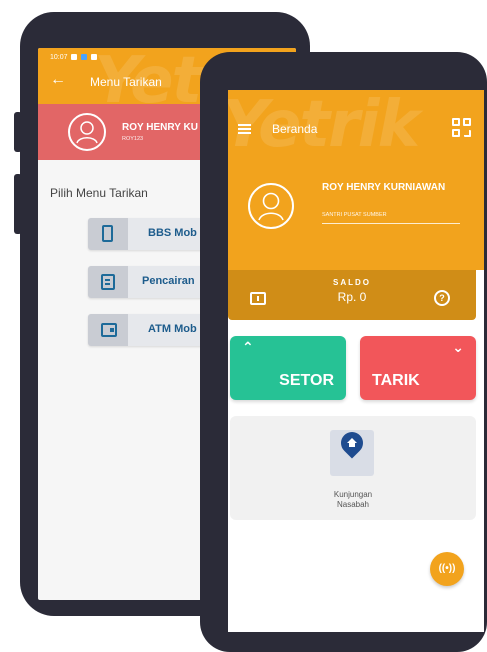 The image size is (487, 652). I want to click on back-arrow-icon: ←, so click(58, 80).